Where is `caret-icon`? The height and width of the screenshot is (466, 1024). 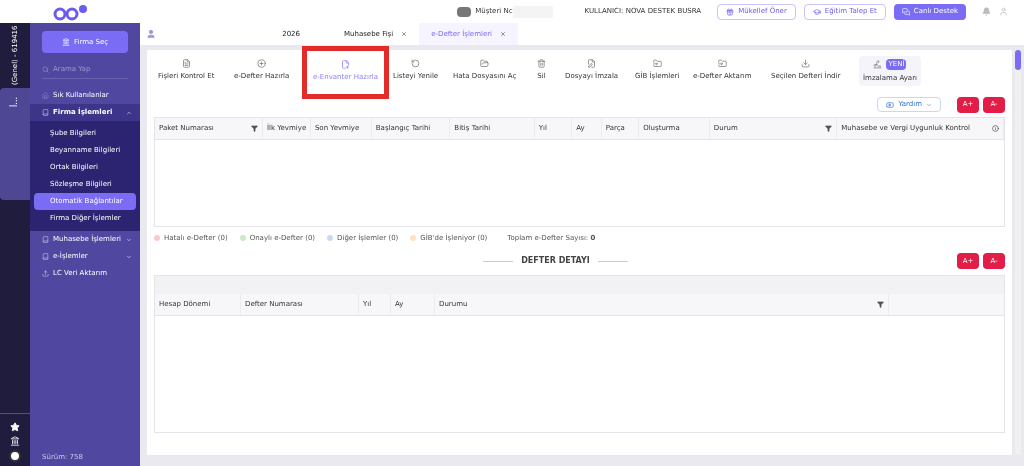
caret-icon is located at coordinates (929, 104).